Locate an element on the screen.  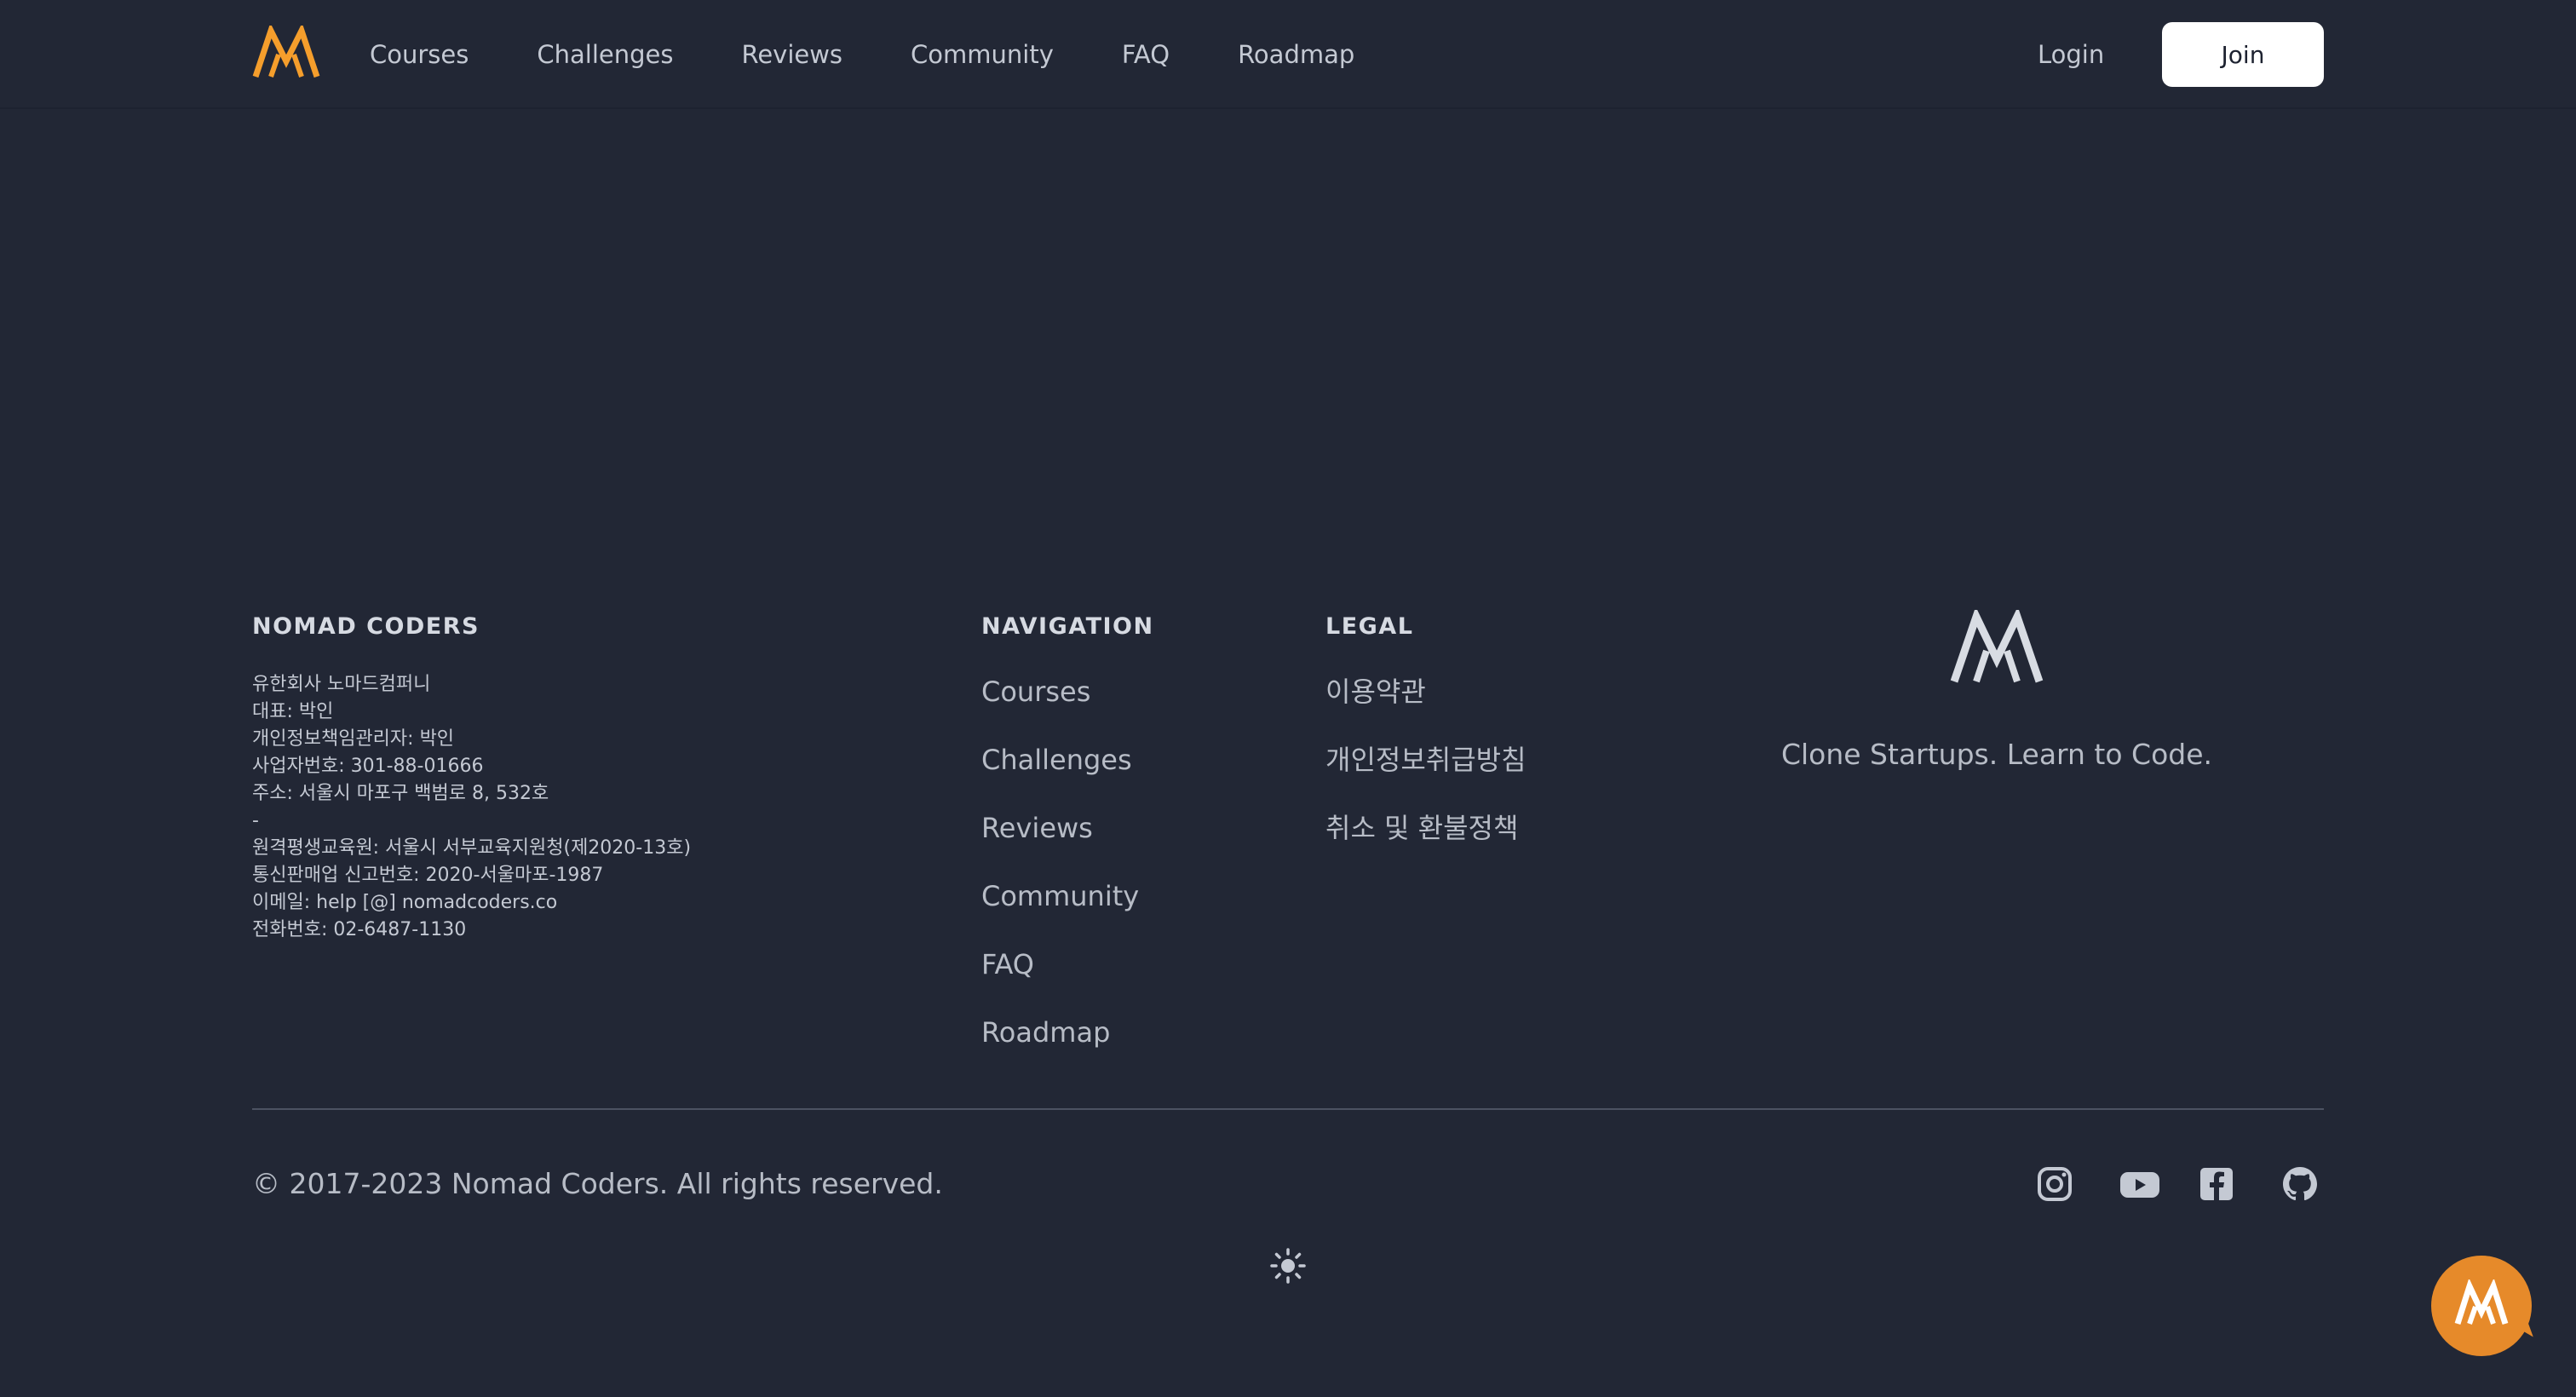
footer-divider is located at coordinates (1288, 1109).